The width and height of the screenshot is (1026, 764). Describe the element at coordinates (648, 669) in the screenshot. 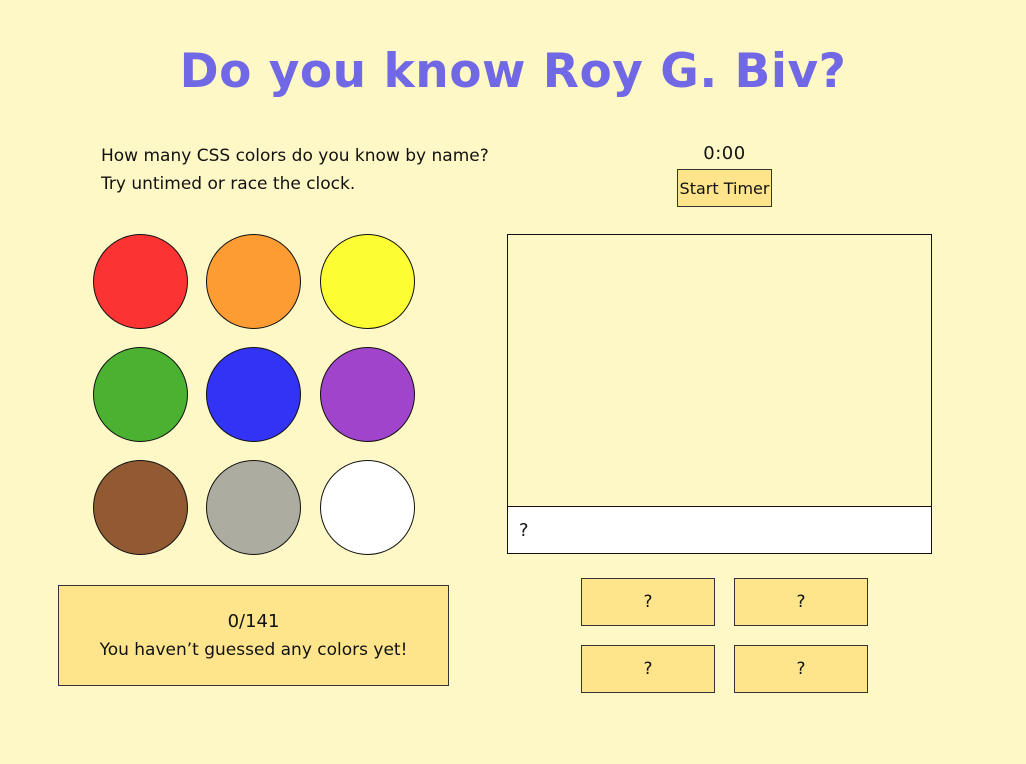

I see `choice-button-3: ?` at that location.